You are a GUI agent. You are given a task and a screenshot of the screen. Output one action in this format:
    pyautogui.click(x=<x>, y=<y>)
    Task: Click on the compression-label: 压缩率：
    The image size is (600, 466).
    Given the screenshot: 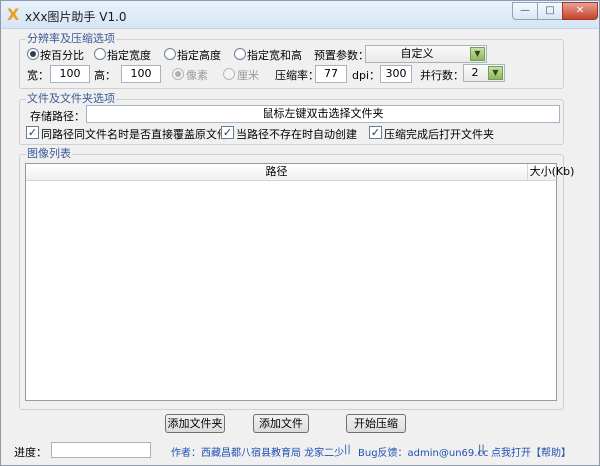 What is the action you would take?
    pyautogui.click(x=297, y=75)
    